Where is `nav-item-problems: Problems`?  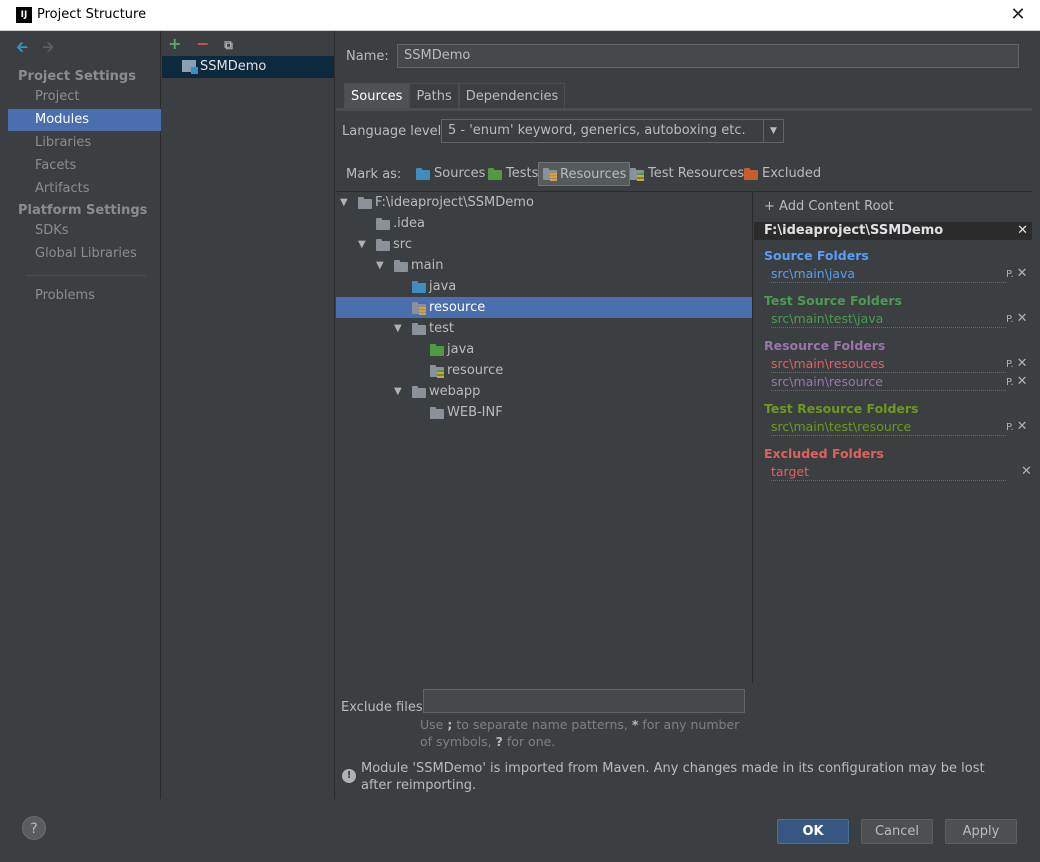 nav-item-problems: Problems is located at coordinates (84, 296).